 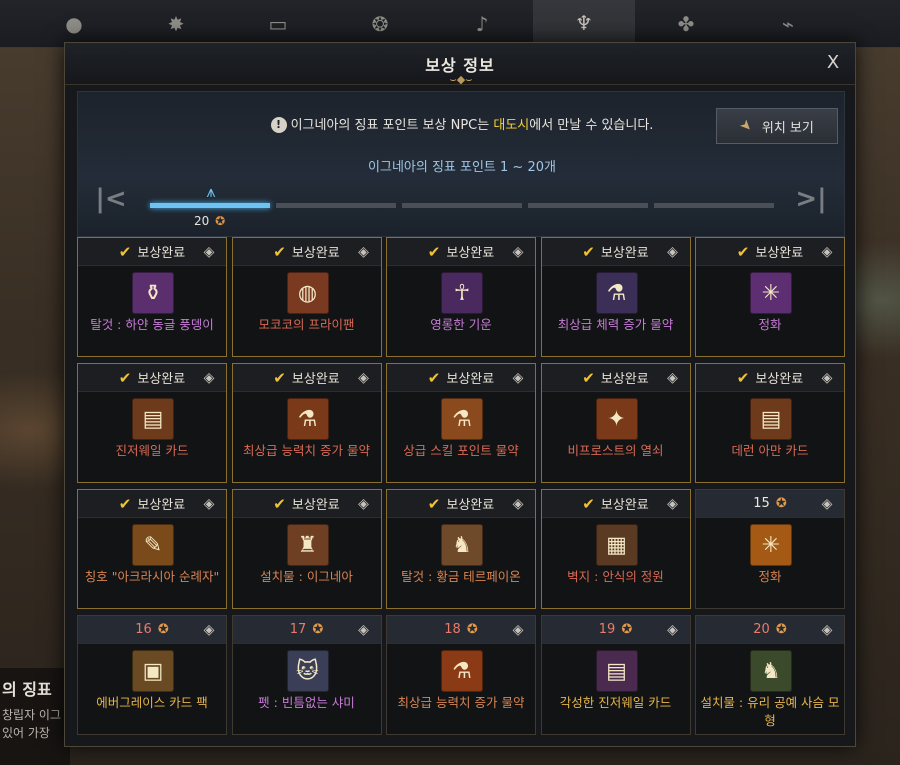 What do you see at coordinates (27, 689) in the screenshot?
I see `background-title: 의 징표` at bounding box center [27, 689].